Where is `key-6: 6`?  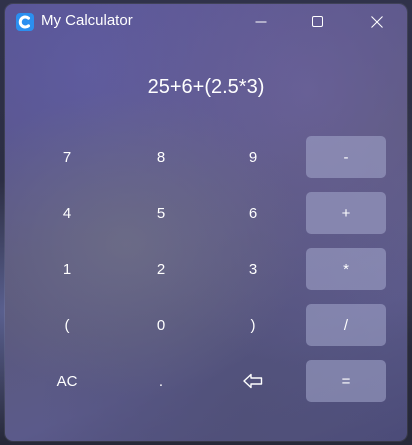
key-6: 6 is located at coordinates (253, 213).